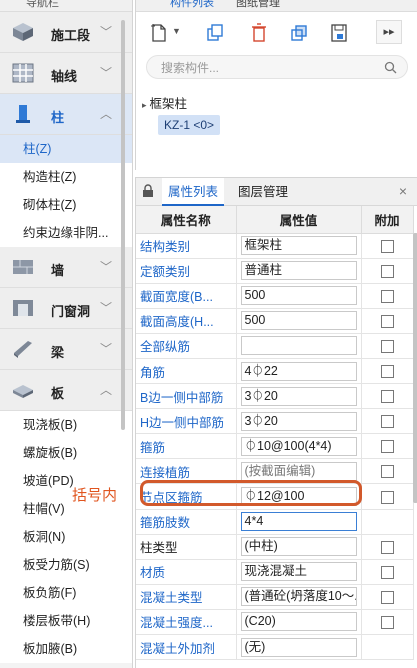 This screenshot has height=668, width=417. What do you see at coordinates (415, 368) in the screenshot?
I see `property-scrollbar` at bounding box center [415, 368].